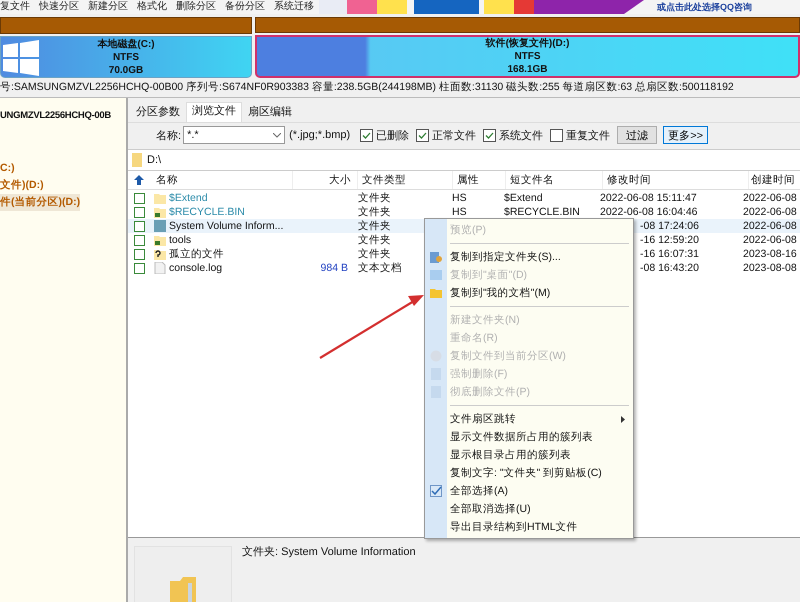  Describe the element at coordinates (490, 392) in the screenshot. I see `menu-item: 彻底删除文件(P)` at that location.